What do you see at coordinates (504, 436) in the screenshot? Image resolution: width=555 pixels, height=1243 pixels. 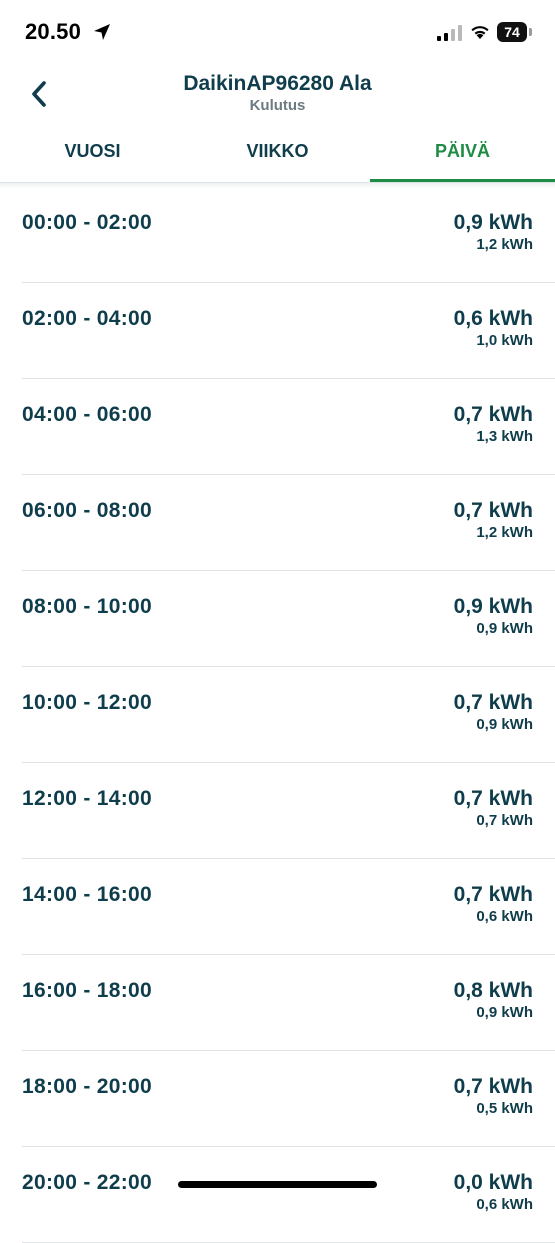 I see `comparison-value: 1,3 kWh` at bounding box center [504, 436].